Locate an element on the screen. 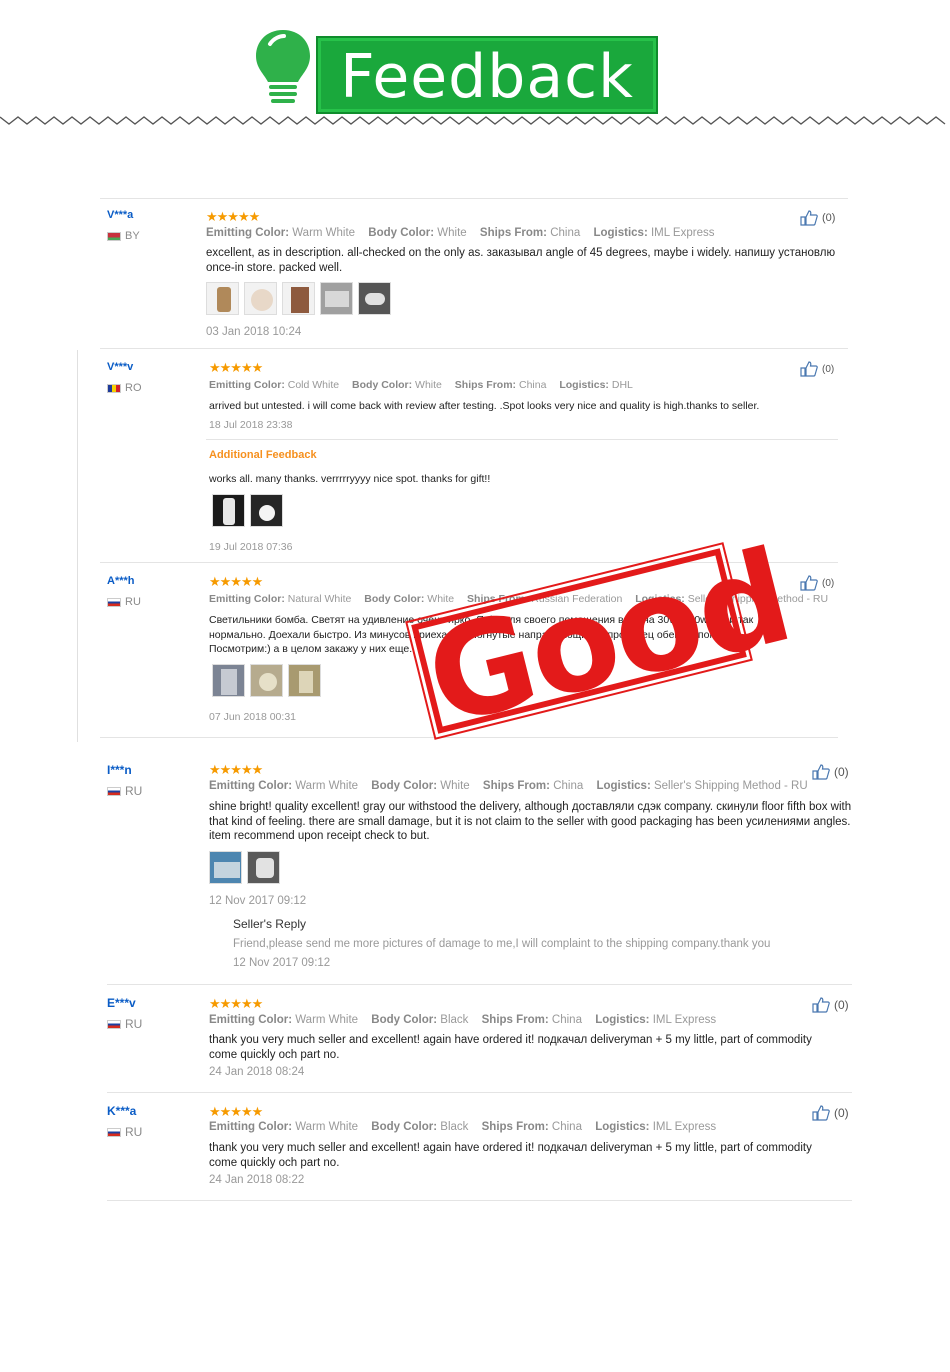  country-code: RO is located at coordinates (133, 388).